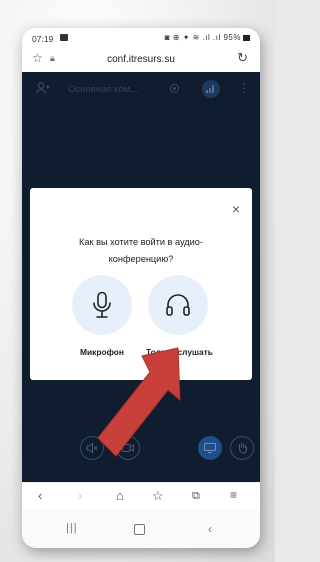 The height and width of the screenshot is (562, 320). I want to click on status-time: 07:19, so click(43, 39).